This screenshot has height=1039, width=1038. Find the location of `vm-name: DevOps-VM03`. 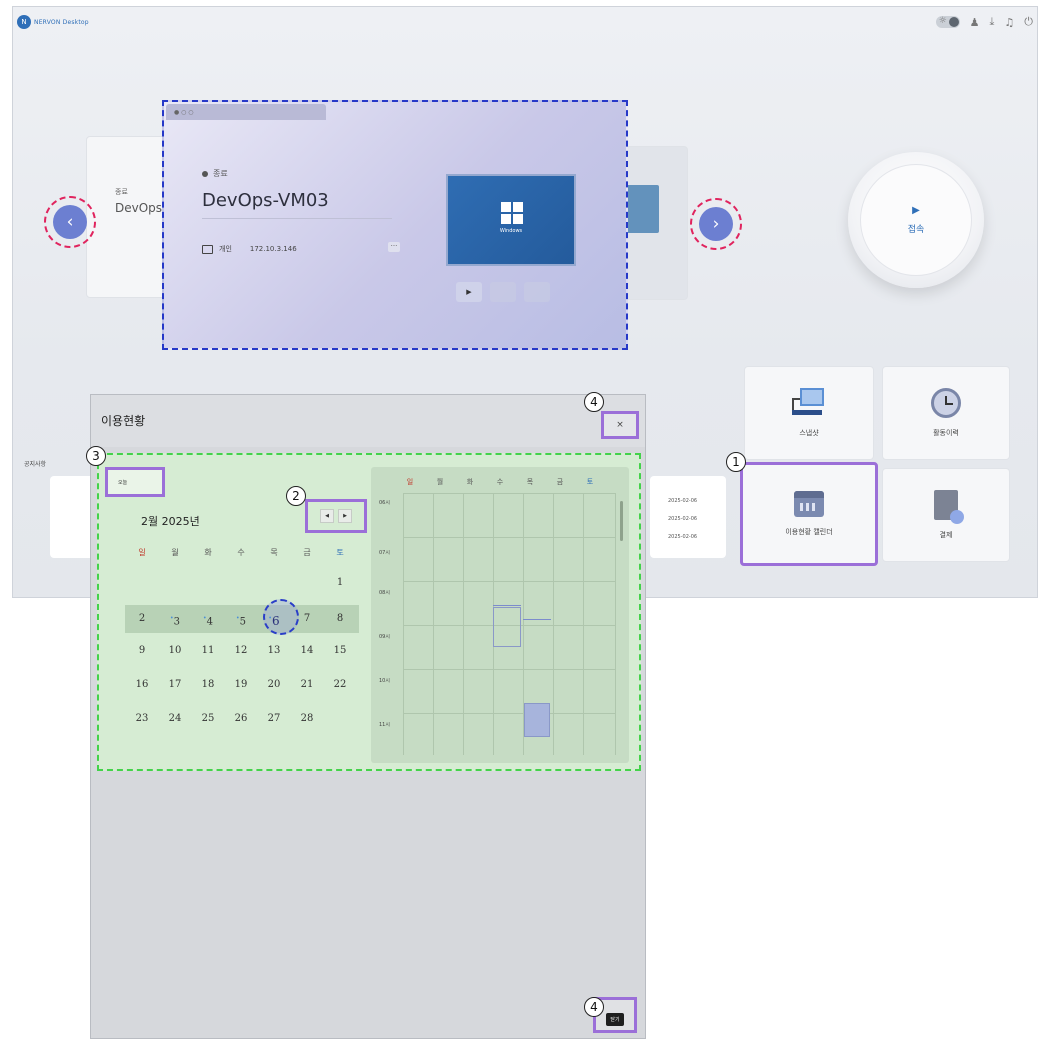

vm-name: DevOps-VM03 is located at coordinates (265, 200).